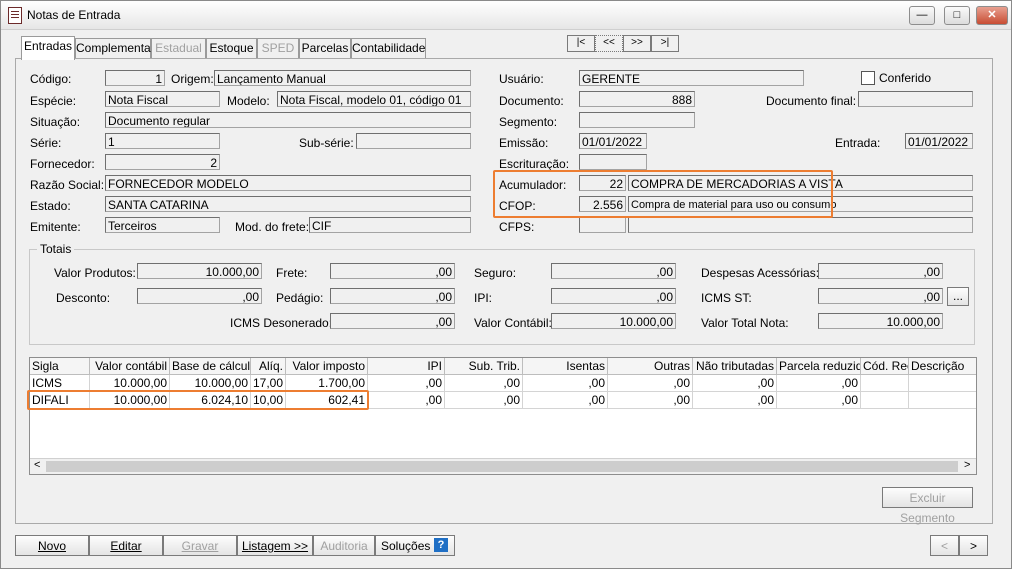 The image size is (1012, 569). I want to click on tab-complementar: Complementar, so click(115, 48).